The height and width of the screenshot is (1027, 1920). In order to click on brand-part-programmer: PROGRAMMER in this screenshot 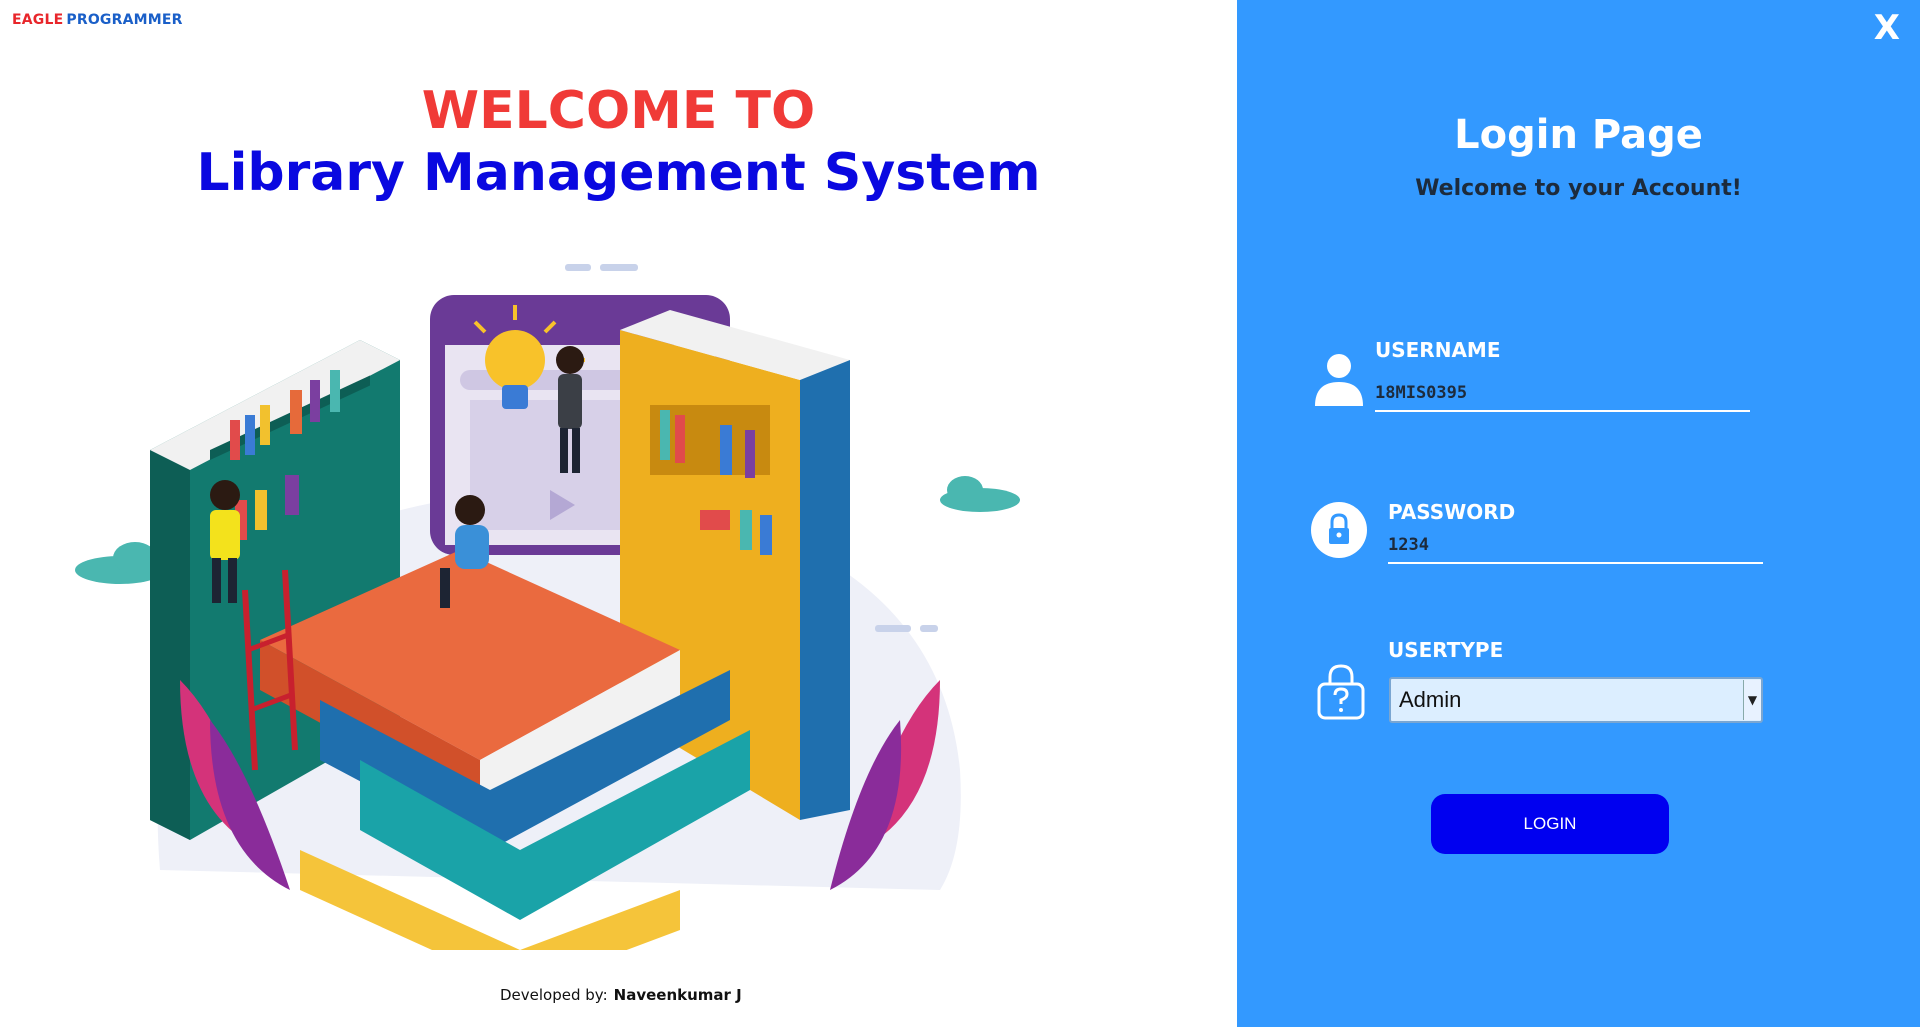, I will do `click(124, 20)`.